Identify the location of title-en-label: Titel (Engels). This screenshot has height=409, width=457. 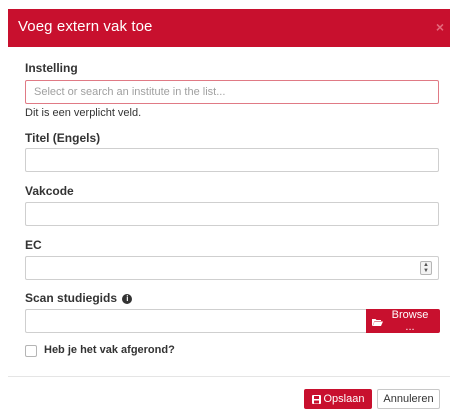
(63, 138).